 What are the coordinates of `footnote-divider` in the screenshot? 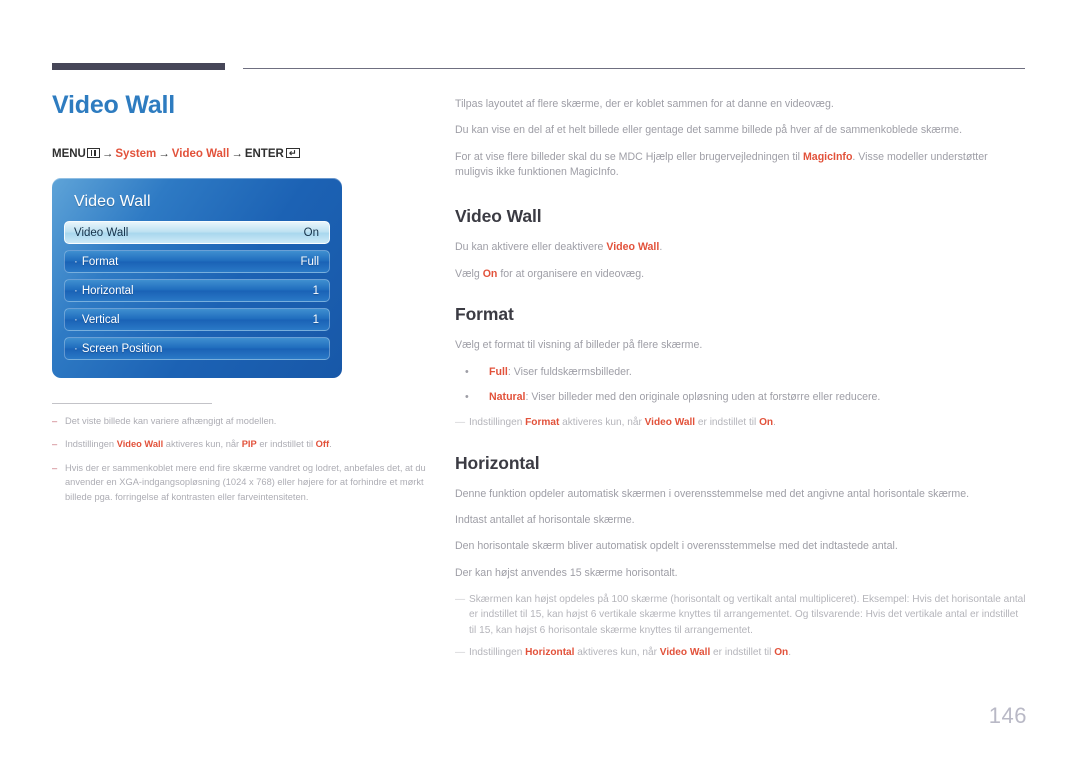 It's located at (132, 403).